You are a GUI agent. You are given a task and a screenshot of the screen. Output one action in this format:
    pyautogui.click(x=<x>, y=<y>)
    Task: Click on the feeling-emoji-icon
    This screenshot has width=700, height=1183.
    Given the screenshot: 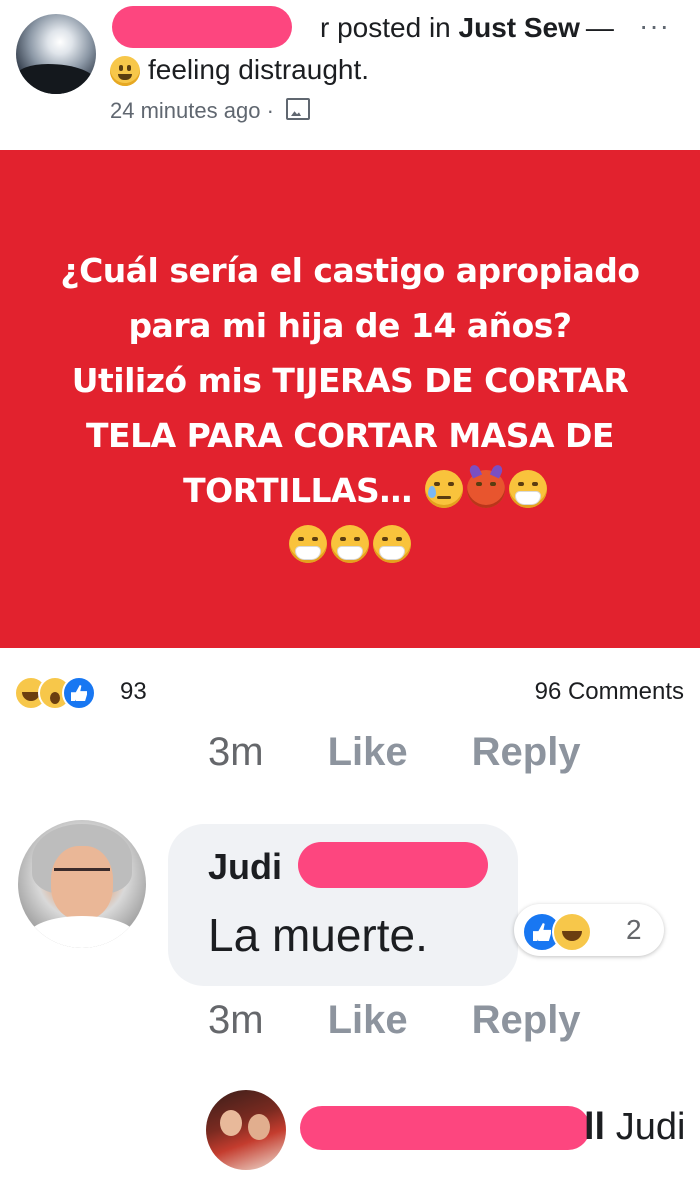 What is the action you would take?
    pyautogui.click(x=125, y=71)
    